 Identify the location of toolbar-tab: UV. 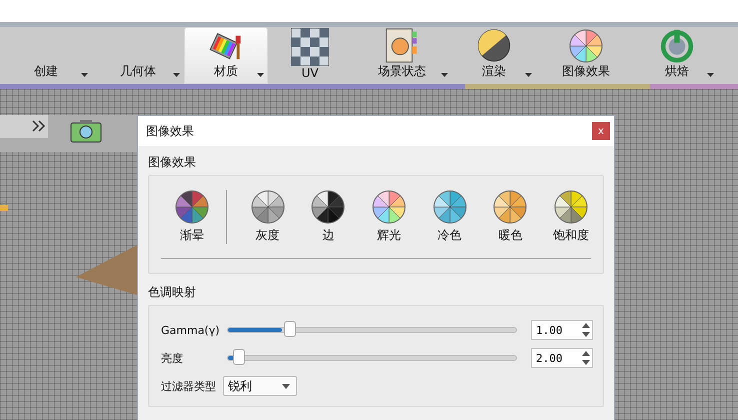
(310, 55).